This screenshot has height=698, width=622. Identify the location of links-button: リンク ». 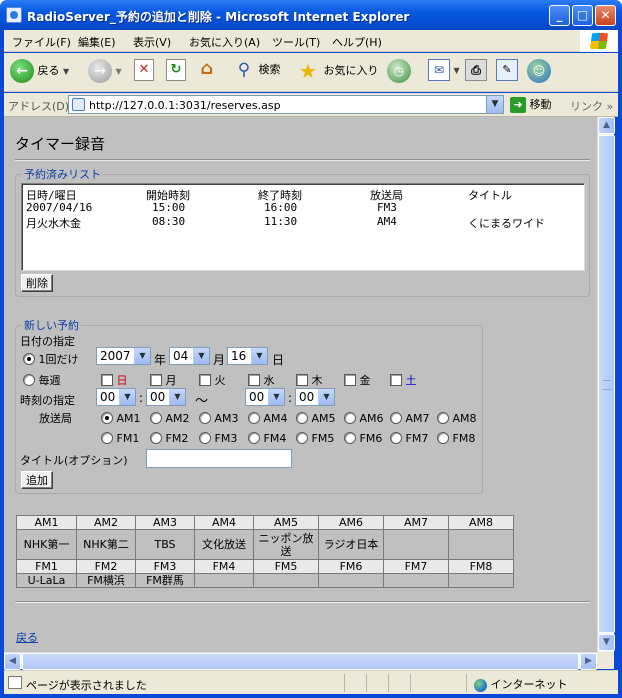
(591, 106).